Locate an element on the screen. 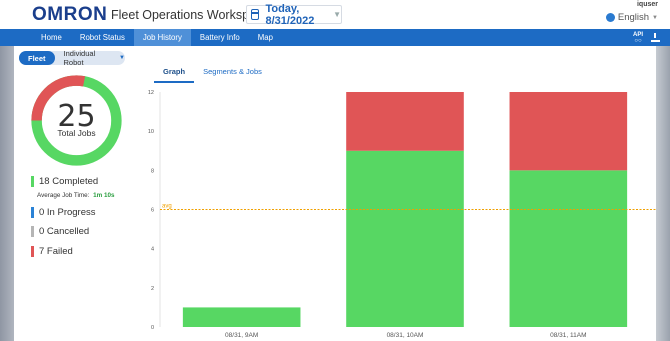  toggle-individual-robot: Individual Robot ▼ is located at coordinates (90, 58).